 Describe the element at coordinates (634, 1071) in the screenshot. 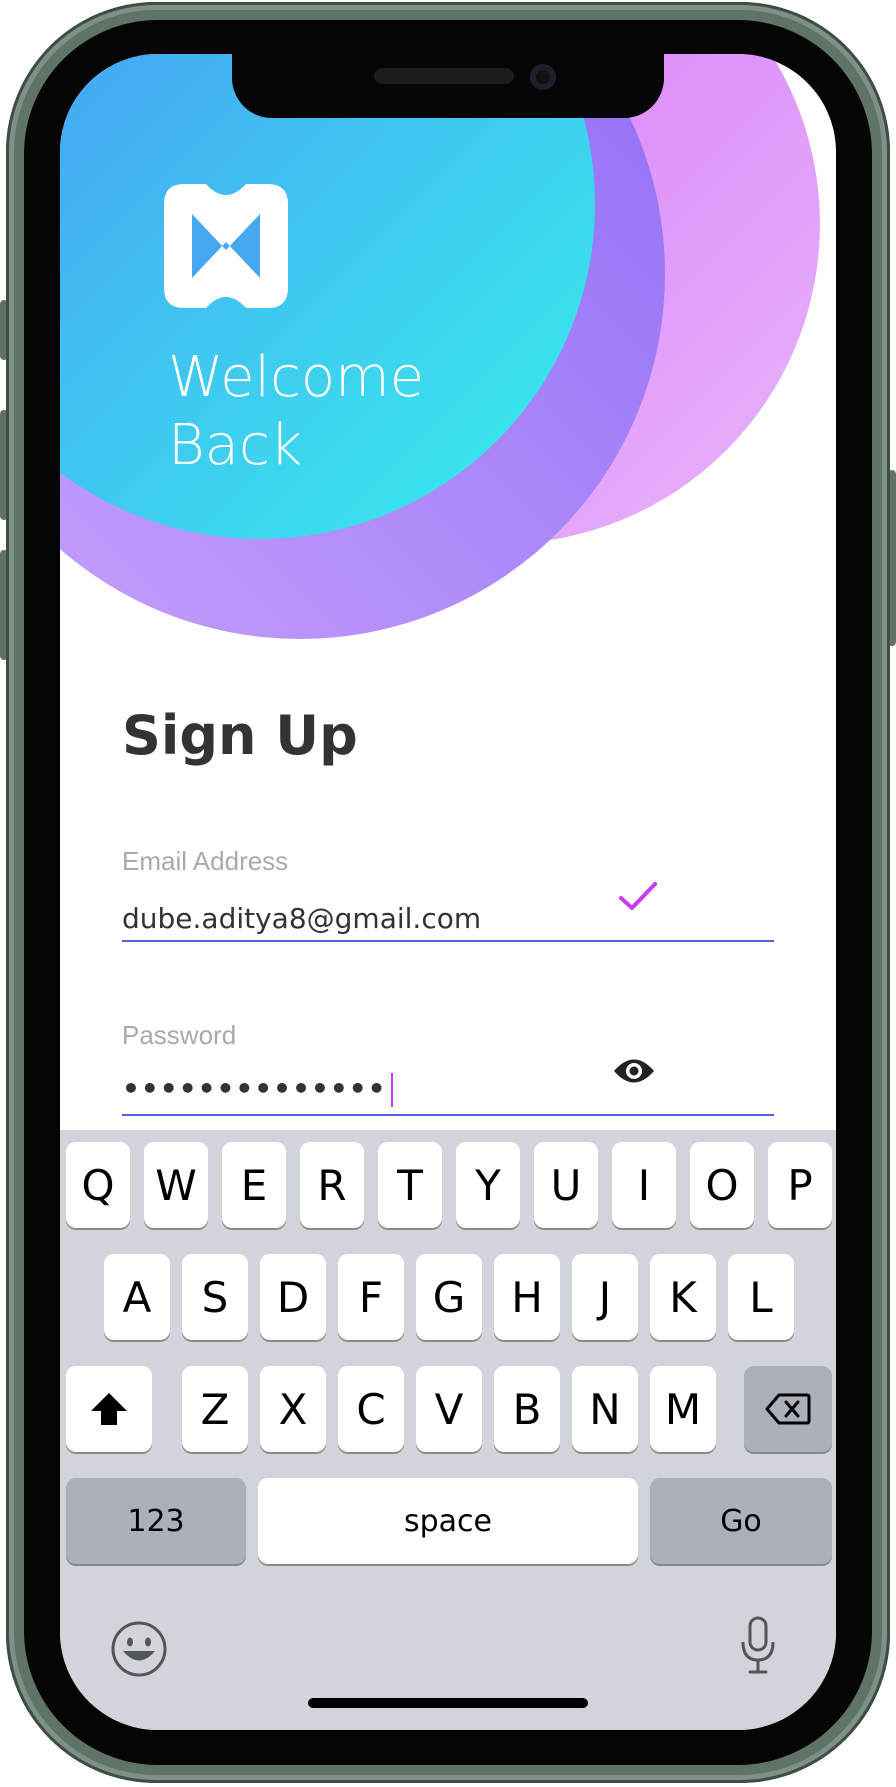

I see `eye-icon` at that location.